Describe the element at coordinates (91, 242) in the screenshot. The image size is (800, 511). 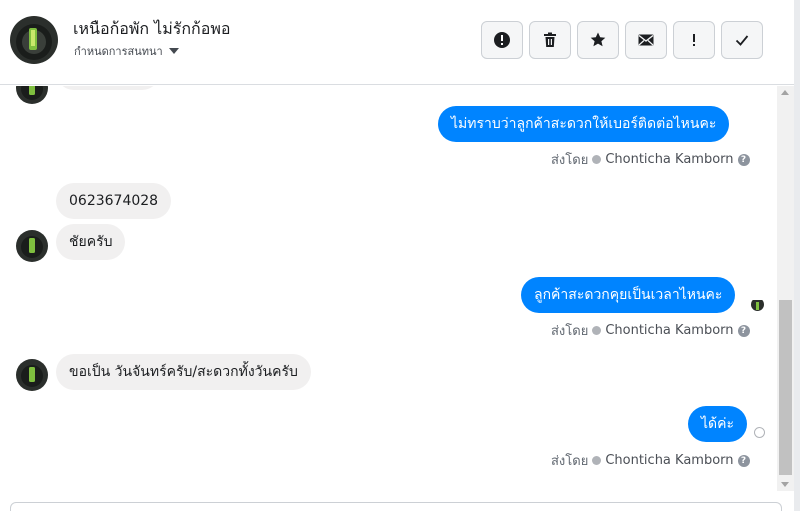
I see `incoming-message-bubble: ชัยครับ` at that location.